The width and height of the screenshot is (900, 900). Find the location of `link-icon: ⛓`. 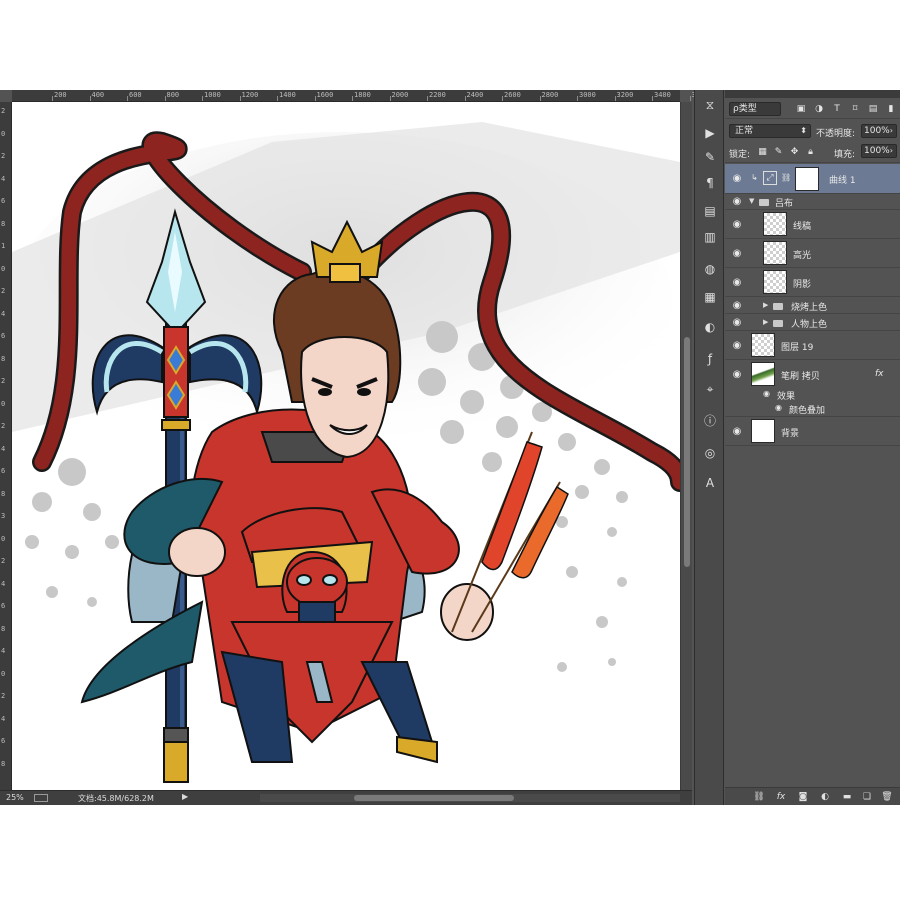

link-icon: ⛓ is located at coordinates (759, 797).